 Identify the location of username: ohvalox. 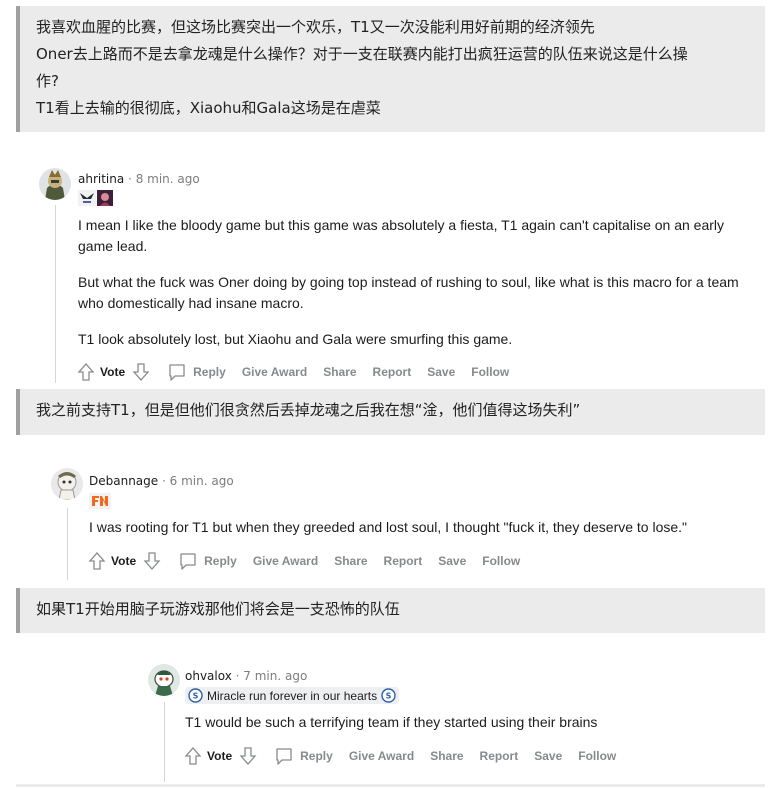
(208, 676).